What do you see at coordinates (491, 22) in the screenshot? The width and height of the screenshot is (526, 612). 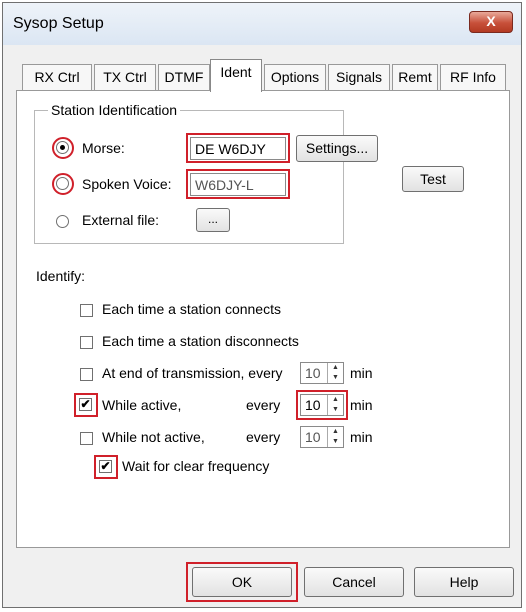 I see `close-button: X` at bounding box center [491, 22].